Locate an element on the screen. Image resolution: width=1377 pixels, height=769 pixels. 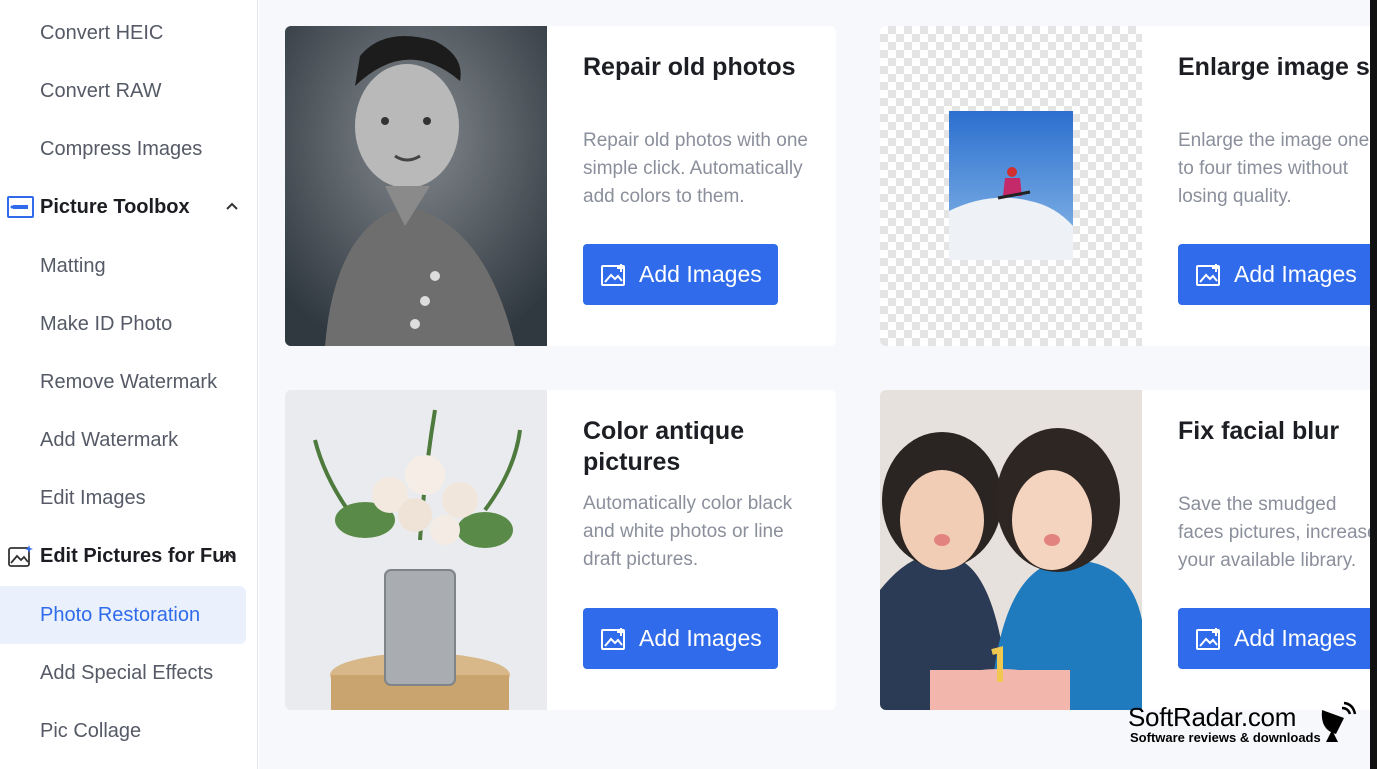
old-portrait-photo is located at coordinates (416, 186).